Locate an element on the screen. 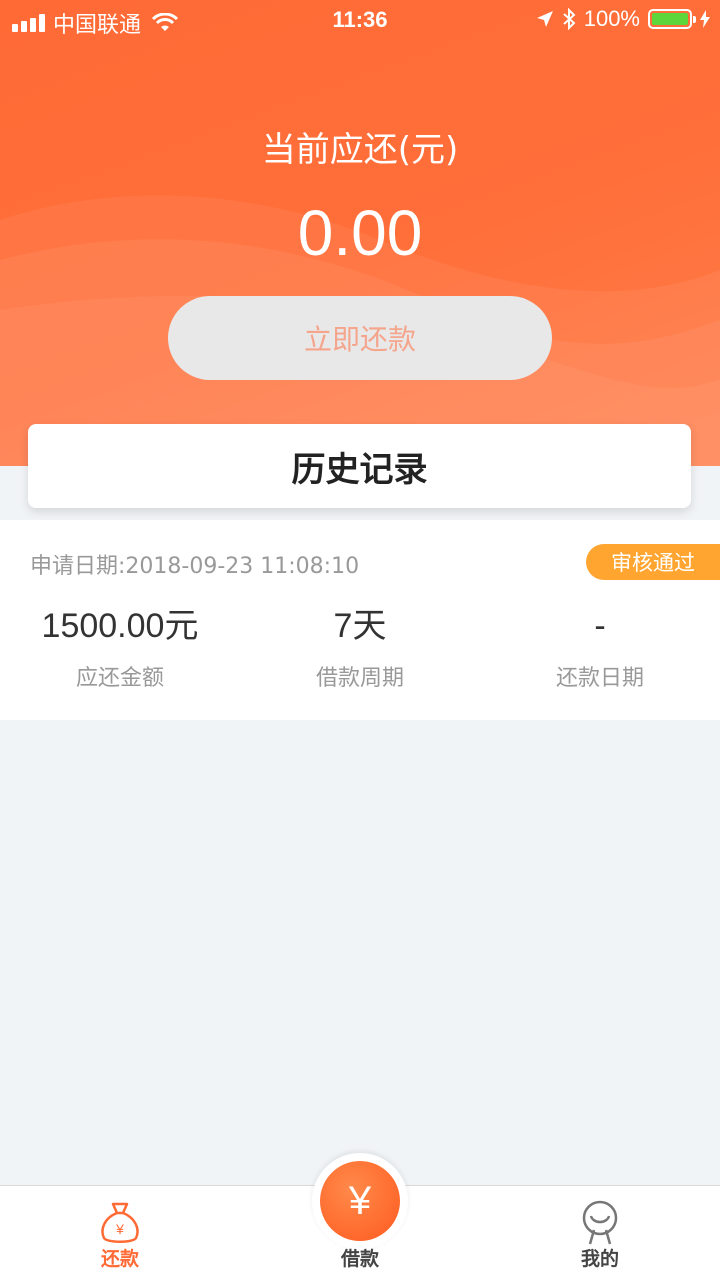 This screenshot has width=720, height=1280. stat-repay-date: - 还款日期 is located at coordinates (600, 648).